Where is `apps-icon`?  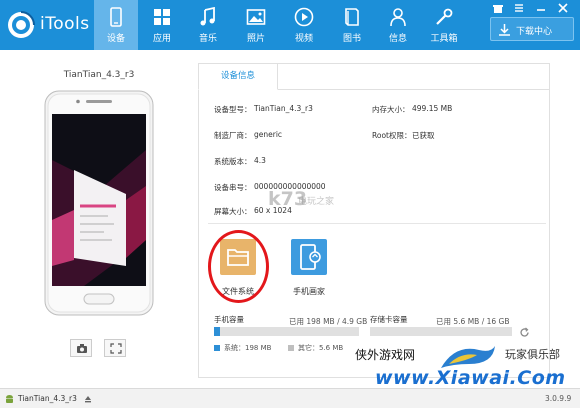
apps-icon is located at coordinates (162, 17).